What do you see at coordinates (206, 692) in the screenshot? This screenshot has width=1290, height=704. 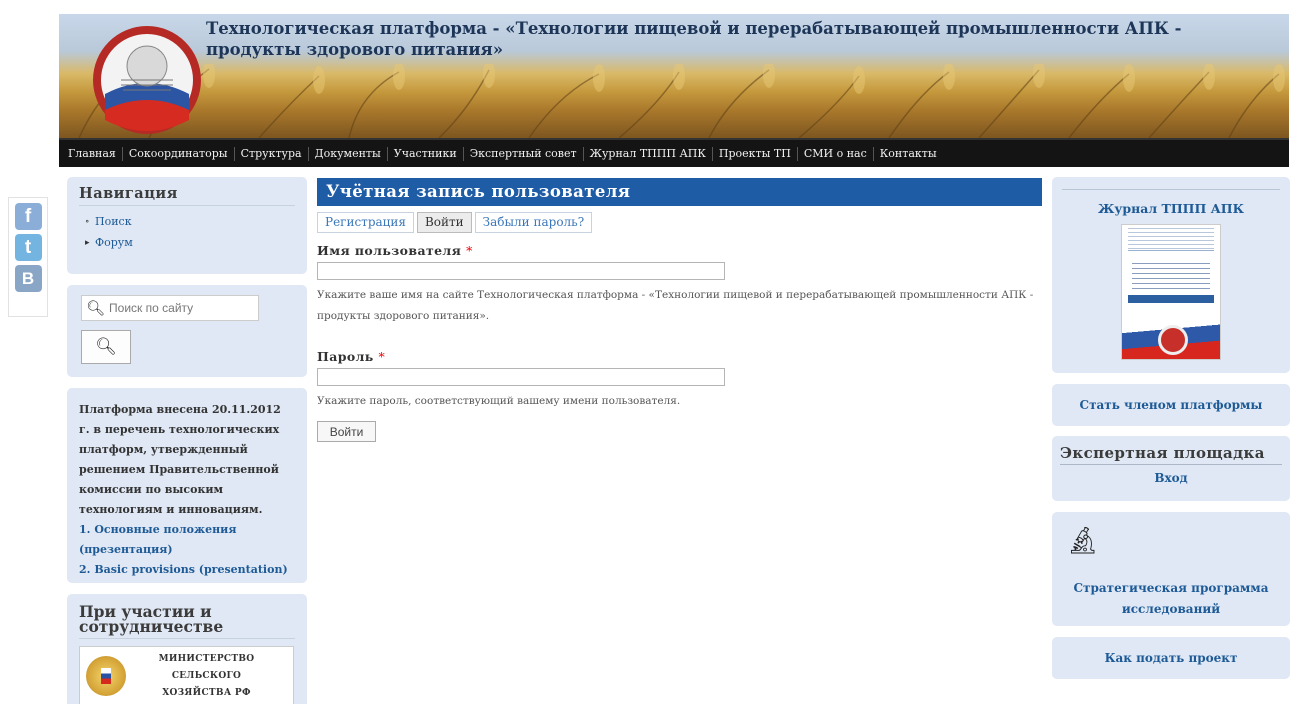 I see `ministry-name-line2: ХОЗЯЙСТВА РФ` at bounding box center [206, 692].